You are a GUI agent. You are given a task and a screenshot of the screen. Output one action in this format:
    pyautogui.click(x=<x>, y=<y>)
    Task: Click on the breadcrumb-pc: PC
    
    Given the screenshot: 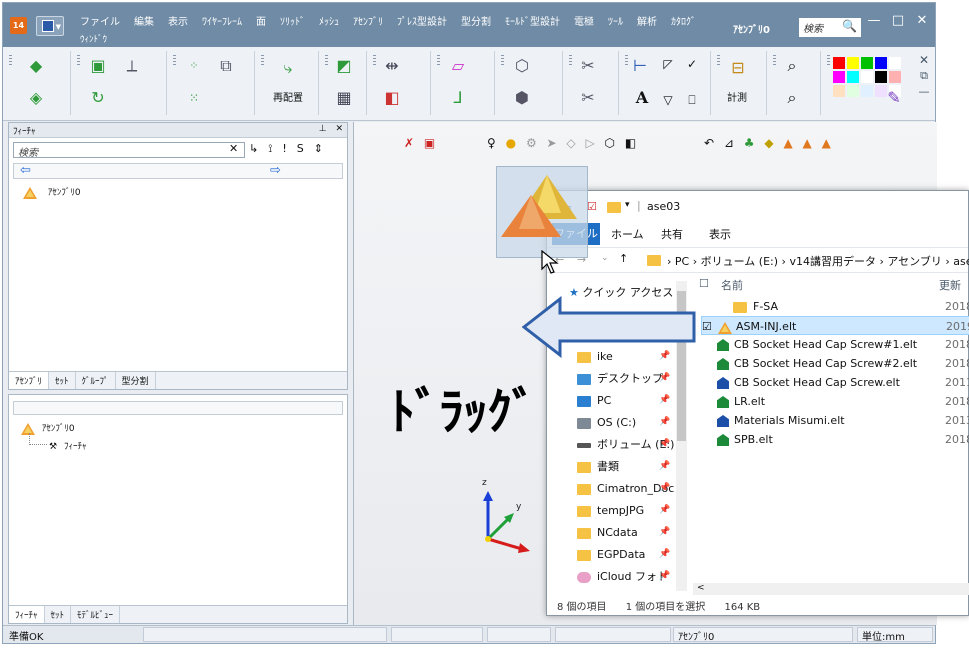 What is the action you would take?
    pyautogui.click(x=682, y=261)
    